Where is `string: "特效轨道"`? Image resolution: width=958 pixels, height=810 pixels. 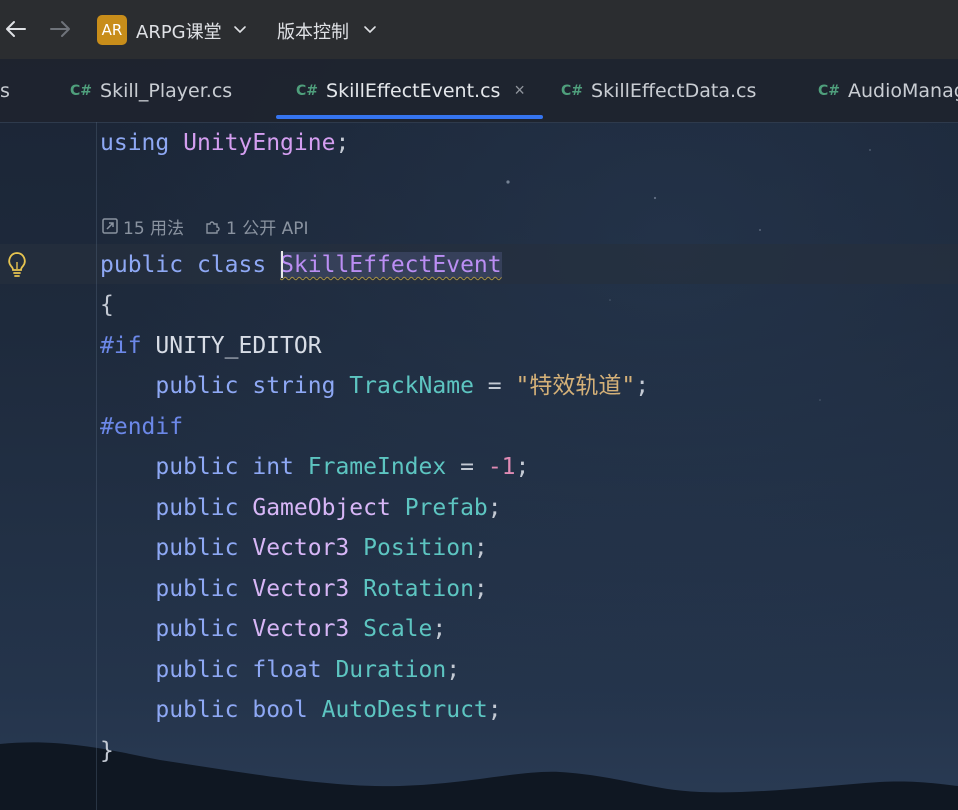 string: "特效轨道" is located at coordinates (575, 386).